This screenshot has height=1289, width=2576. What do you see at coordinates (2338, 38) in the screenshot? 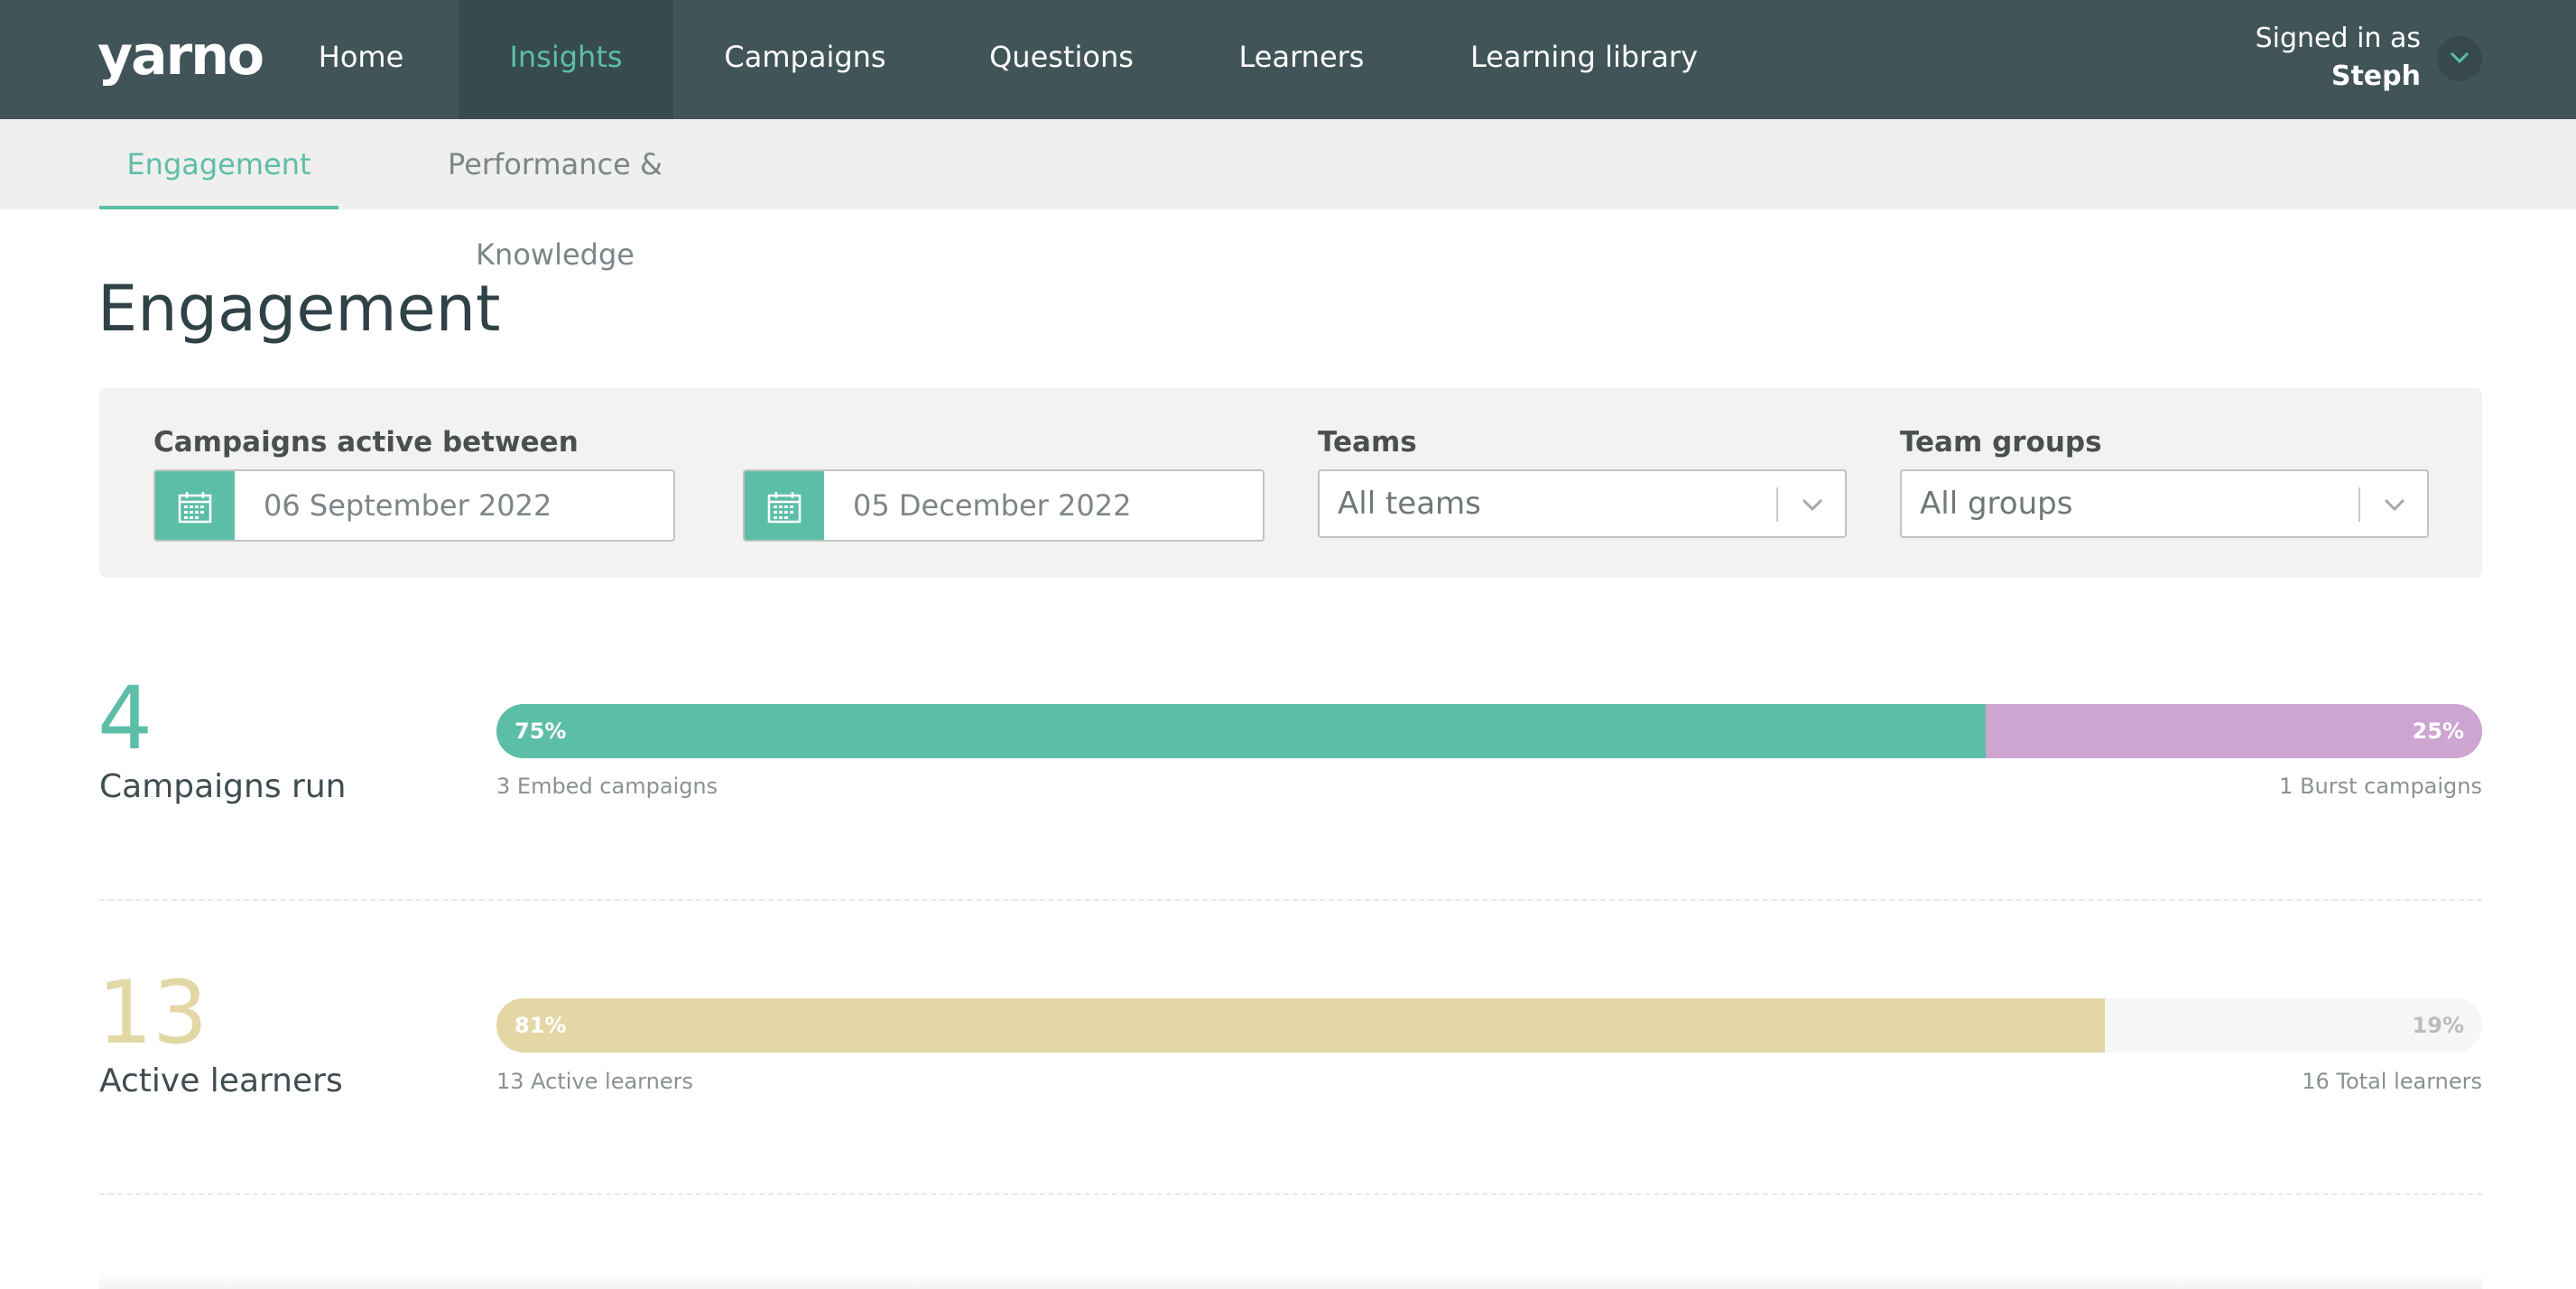
I see `signed-in-label: Signed in as` at bounding box center [2338, 38].